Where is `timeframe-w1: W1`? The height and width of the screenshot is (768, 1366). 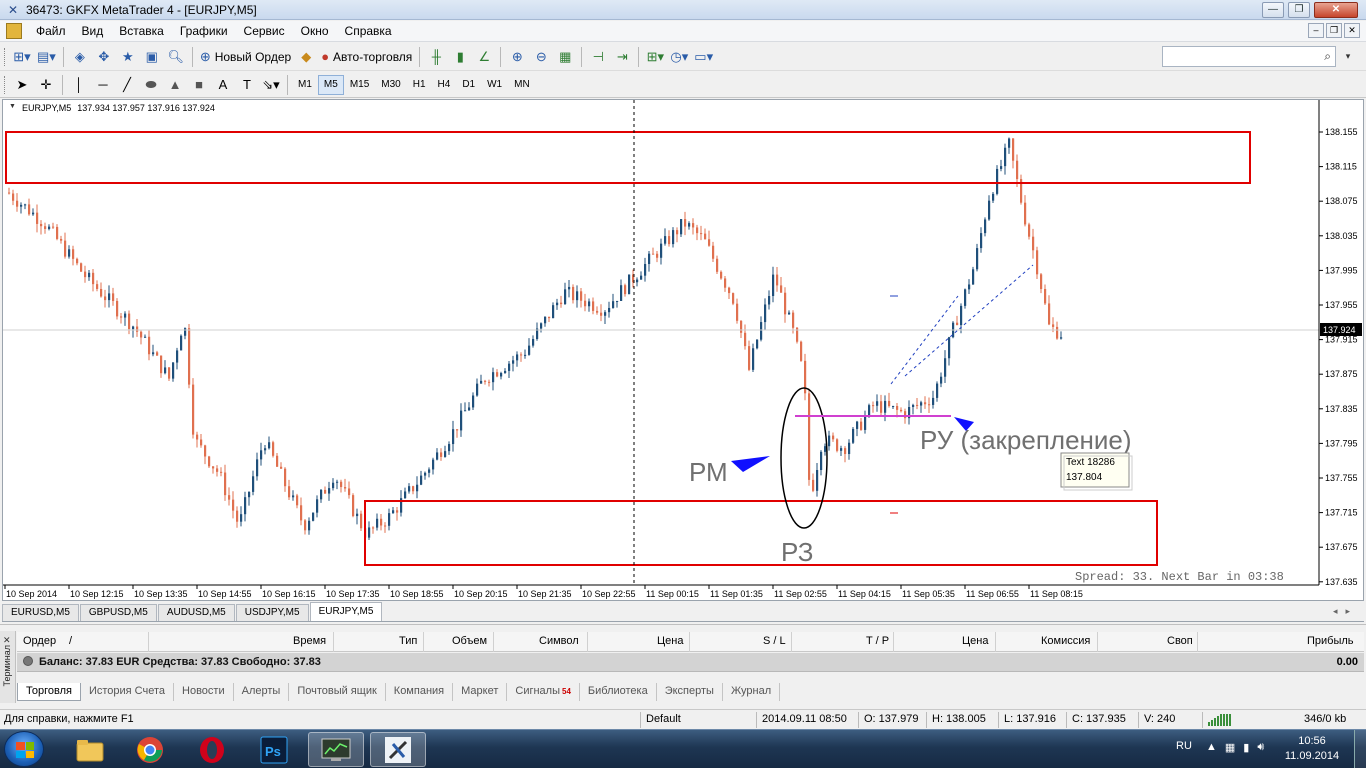 timeframe-w1: W1 is located at coordinates (494, 85).